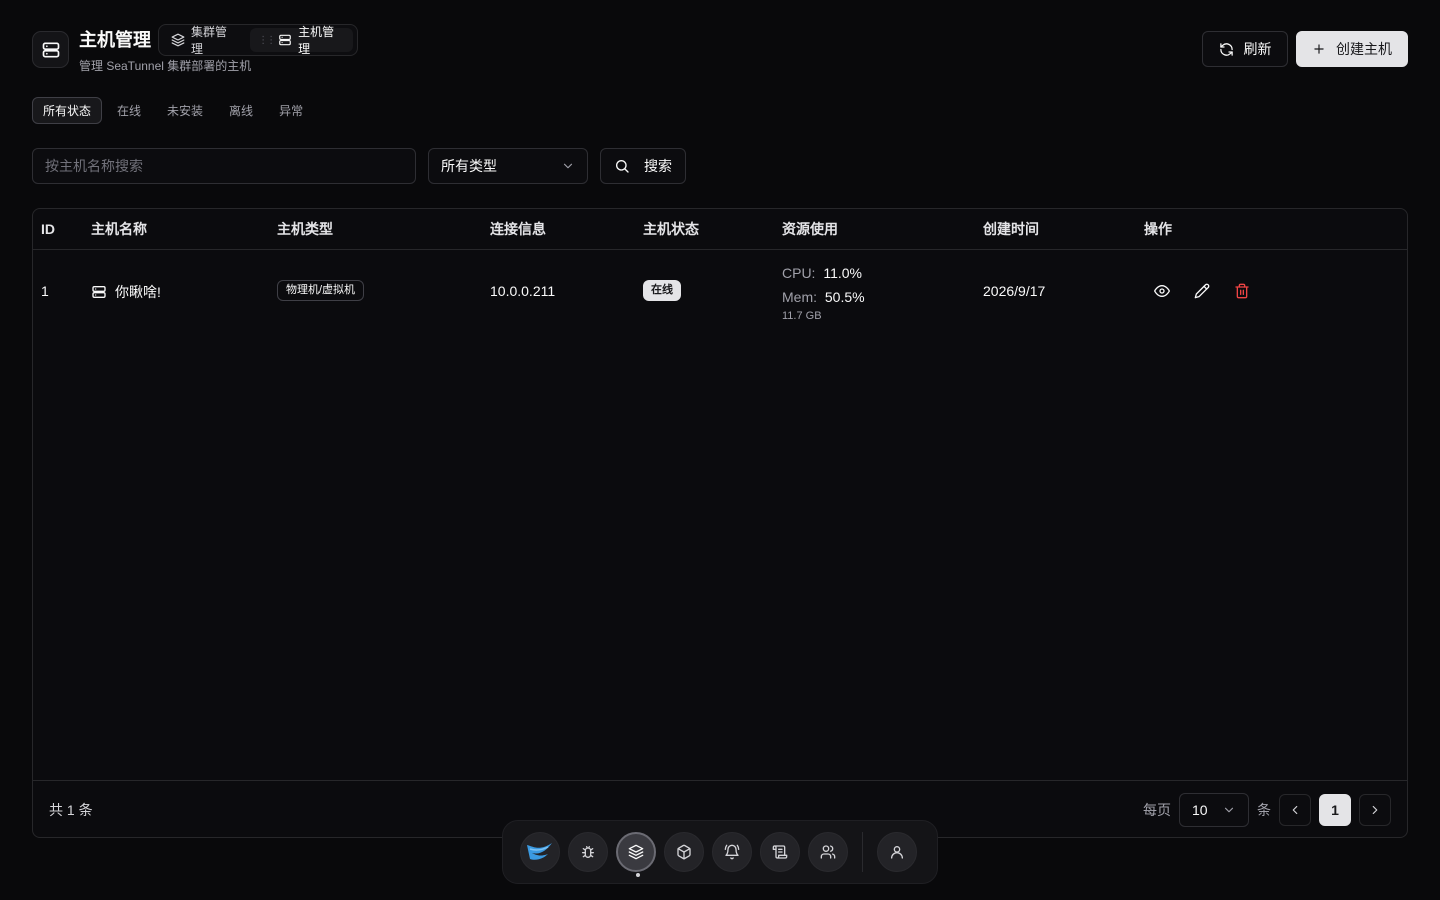 Image resolution: width=1440 pixels, height=900 pixels. I want to click on user-icon, so click(897, 852).